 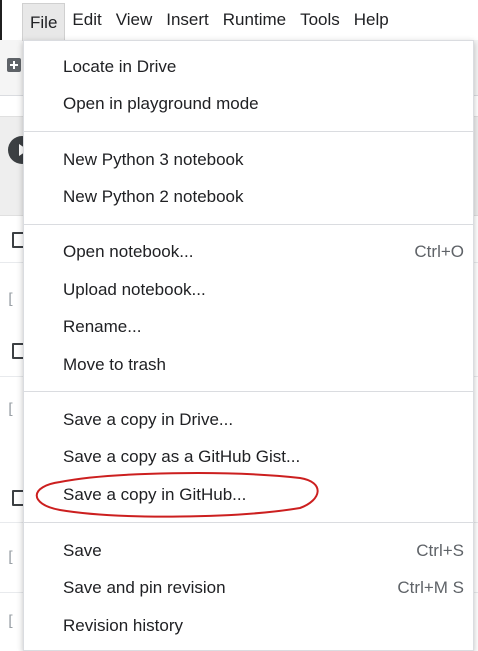 What do you see at coordinates (248, 626) in the screenshot?
I see `menu-item-revision-history: Revision history` at bounding box center [248, 626].